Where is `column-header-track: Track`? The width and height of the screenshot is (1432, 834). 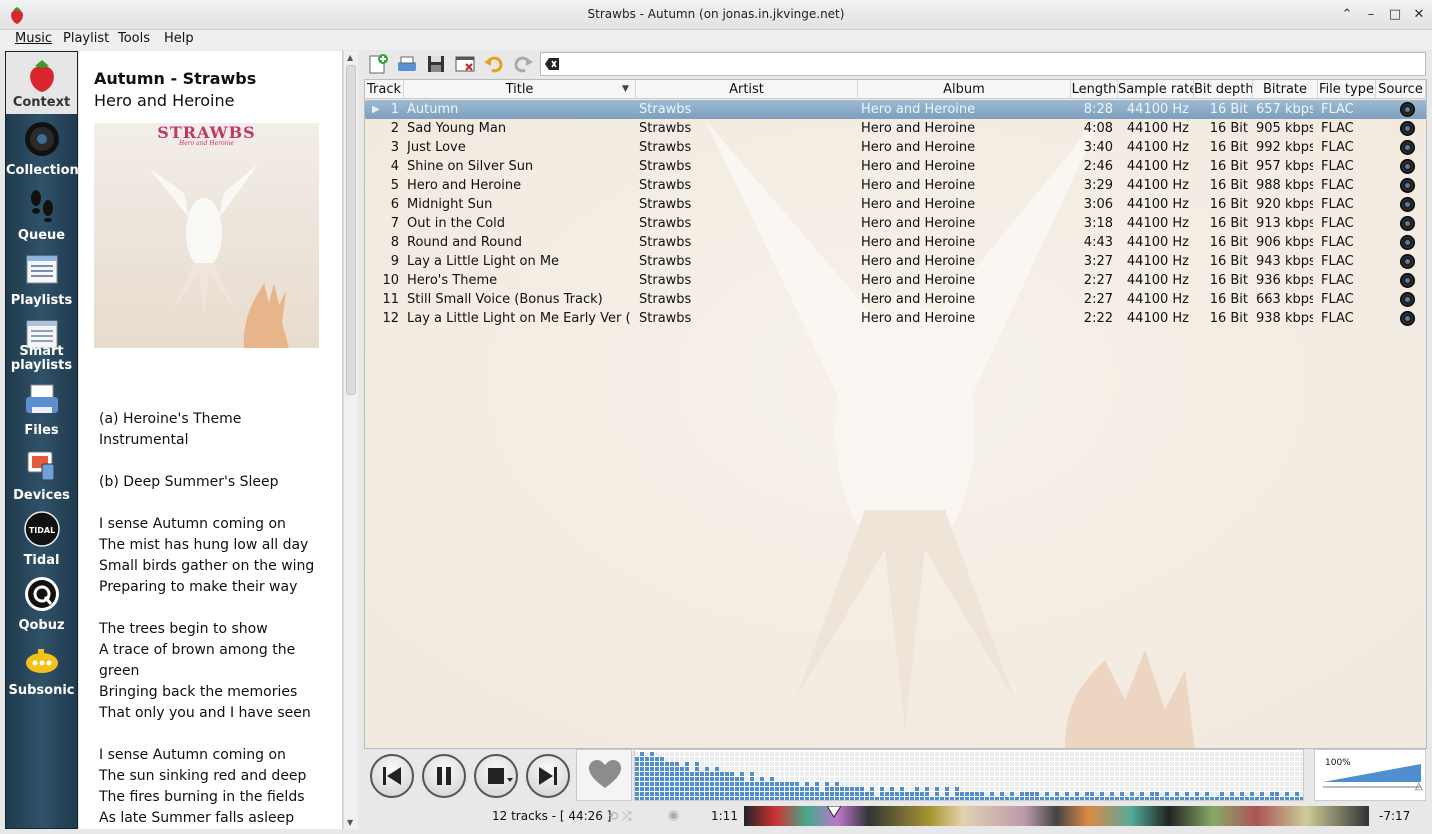
column-header-track: Track is located at coordinates (384, 89).